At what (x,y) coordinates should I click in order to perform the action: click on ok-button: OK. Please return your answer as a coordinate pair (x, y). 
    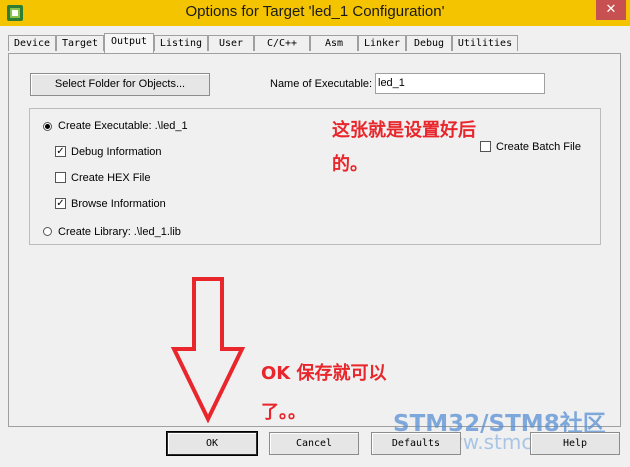
    Looking at the image, I should click on (212, 443).